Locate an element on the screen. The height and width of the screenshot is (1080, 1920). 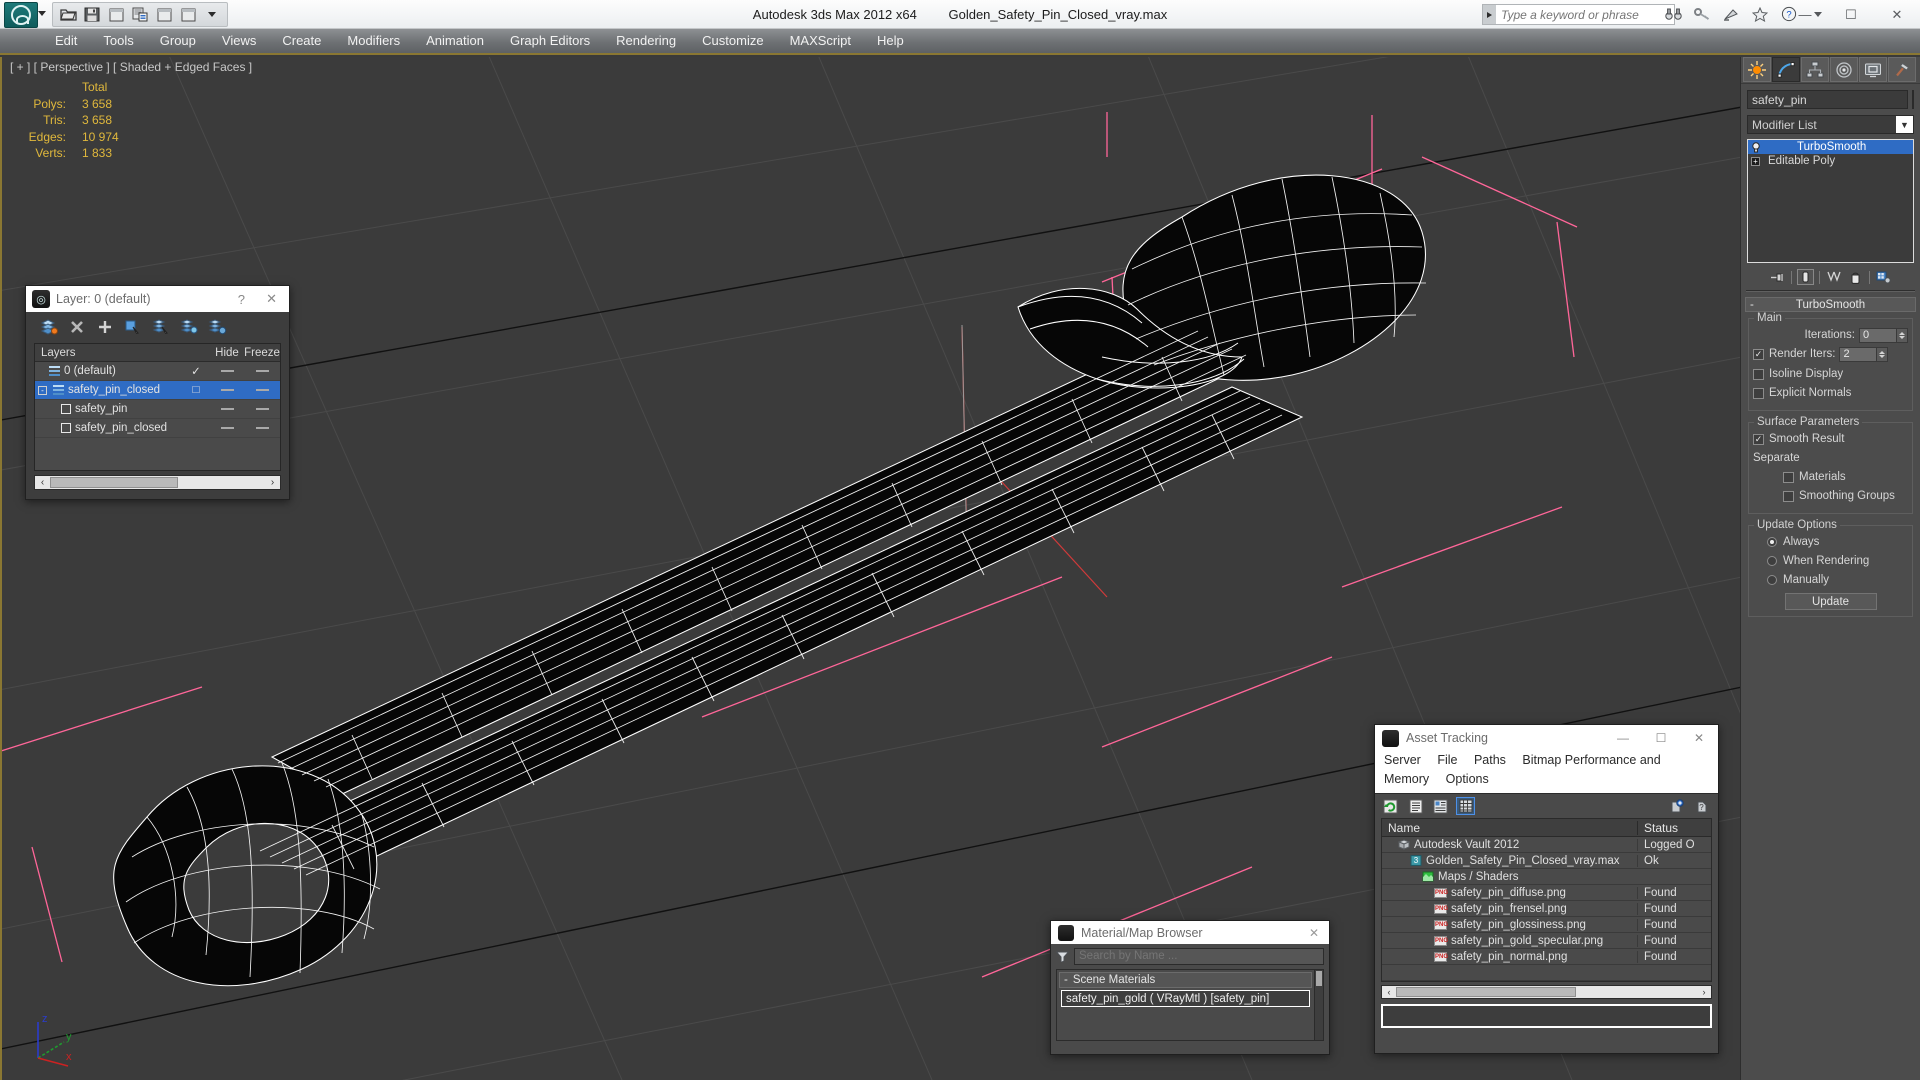
search-input is located at coordinates (1585, 14).